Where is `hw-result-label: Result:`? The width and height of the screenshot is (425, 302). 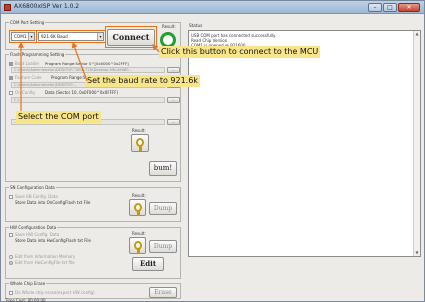
hw-result-label: Result: is located at coordinates (139, 233).